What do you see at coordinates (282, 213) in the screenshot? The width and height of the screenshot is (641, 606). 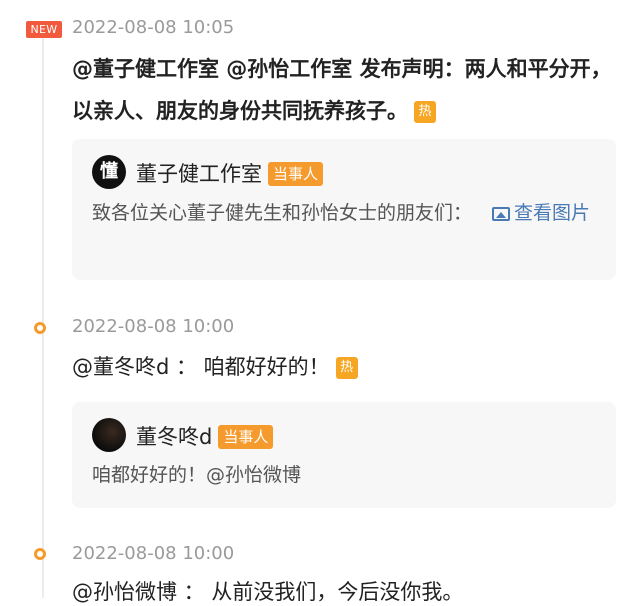 I see `card-body-text: 致各位关心董子健先生和孙怡女士的朋友们：` at bounding box center [282, 213].